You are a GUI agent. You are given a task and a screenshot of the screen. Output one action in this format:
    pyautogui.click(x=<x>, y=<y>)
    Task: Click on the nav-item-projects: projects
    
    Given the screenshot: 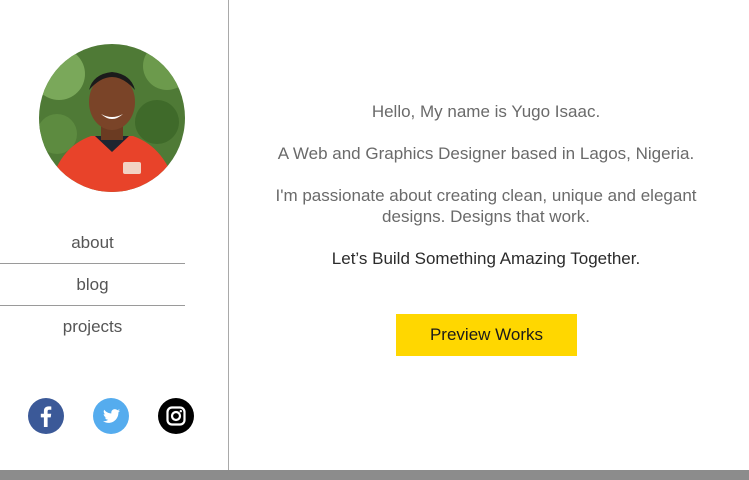 What is the action you would take?
    pyautogui.click(x=92, y=327)
    